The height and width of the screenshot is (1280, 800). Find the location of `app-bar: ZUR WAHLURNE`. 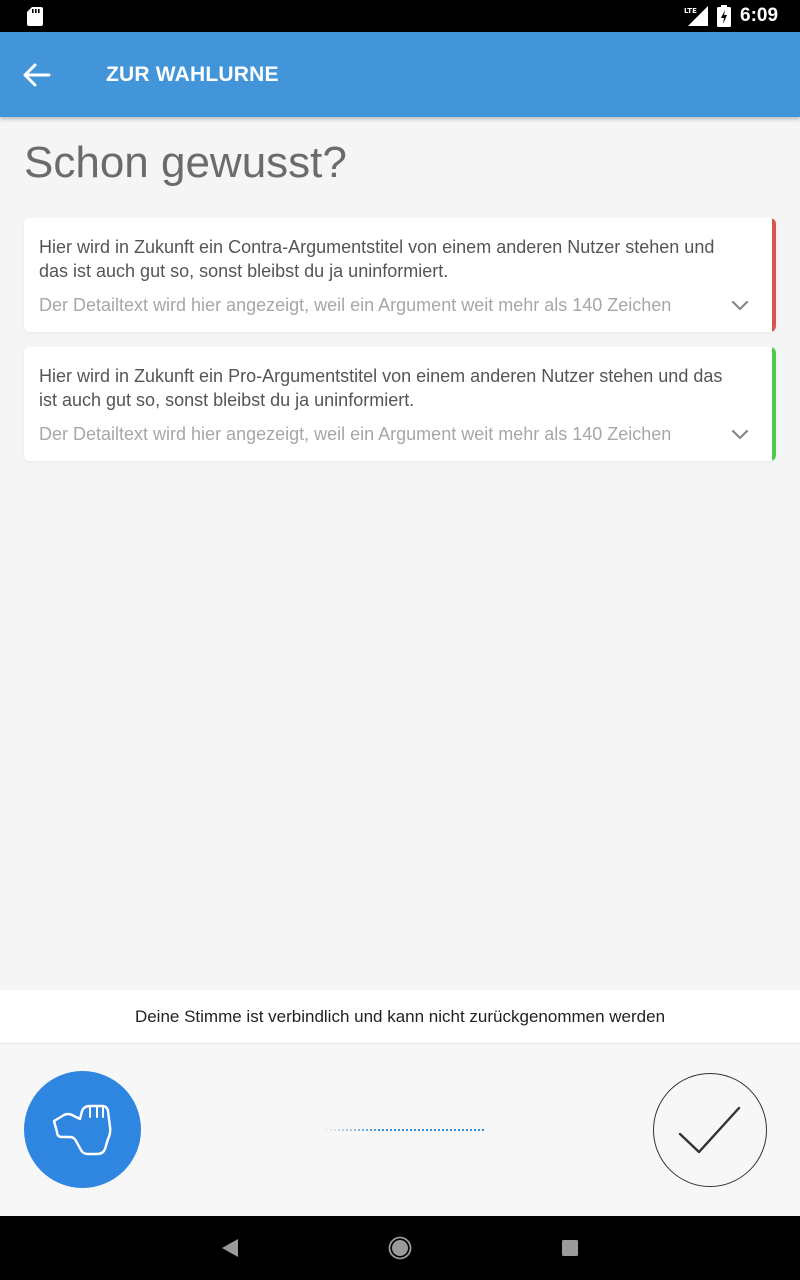

app-bar: ZUR WAHLURNE is located at coordinates (400, 74).